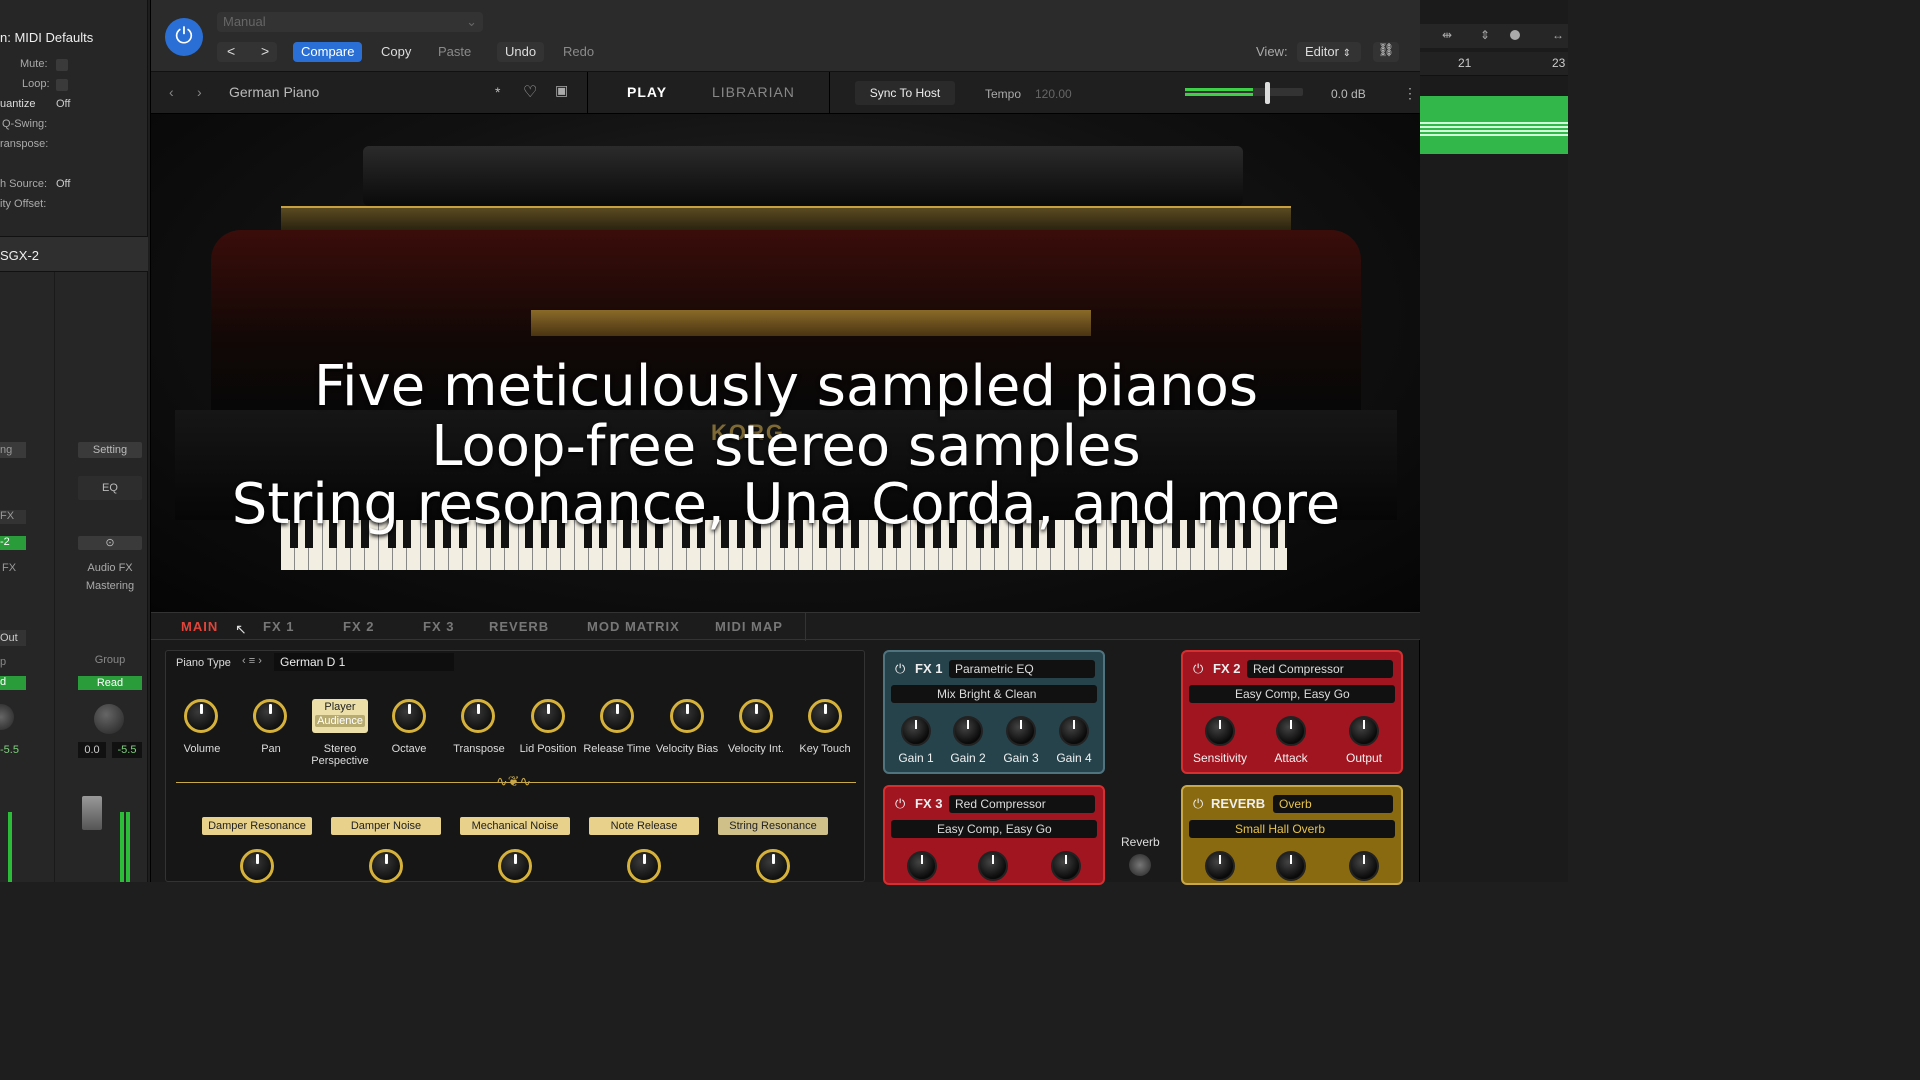  I want to click on volume-knob, so click(201, 716).